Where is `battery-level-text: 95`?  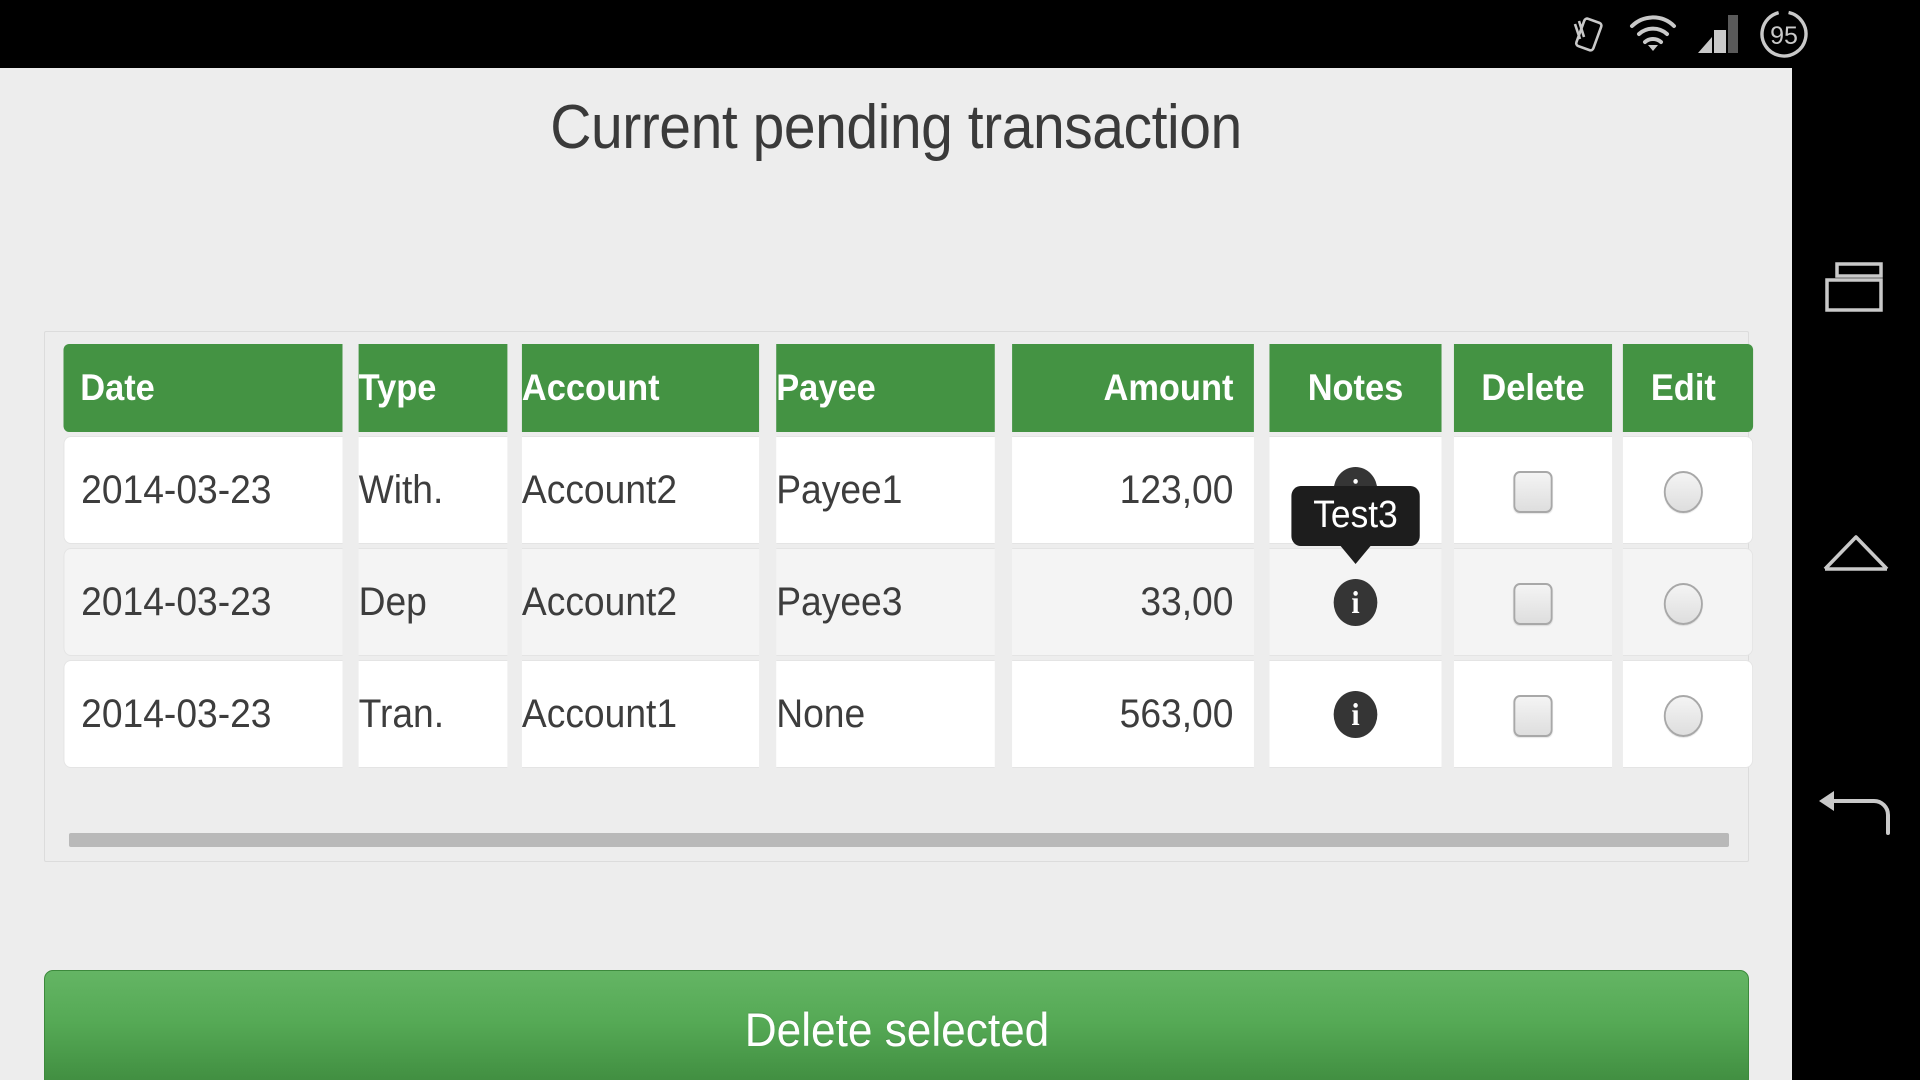 battery-level-text: 95 is located at coordinates (1784, 36).